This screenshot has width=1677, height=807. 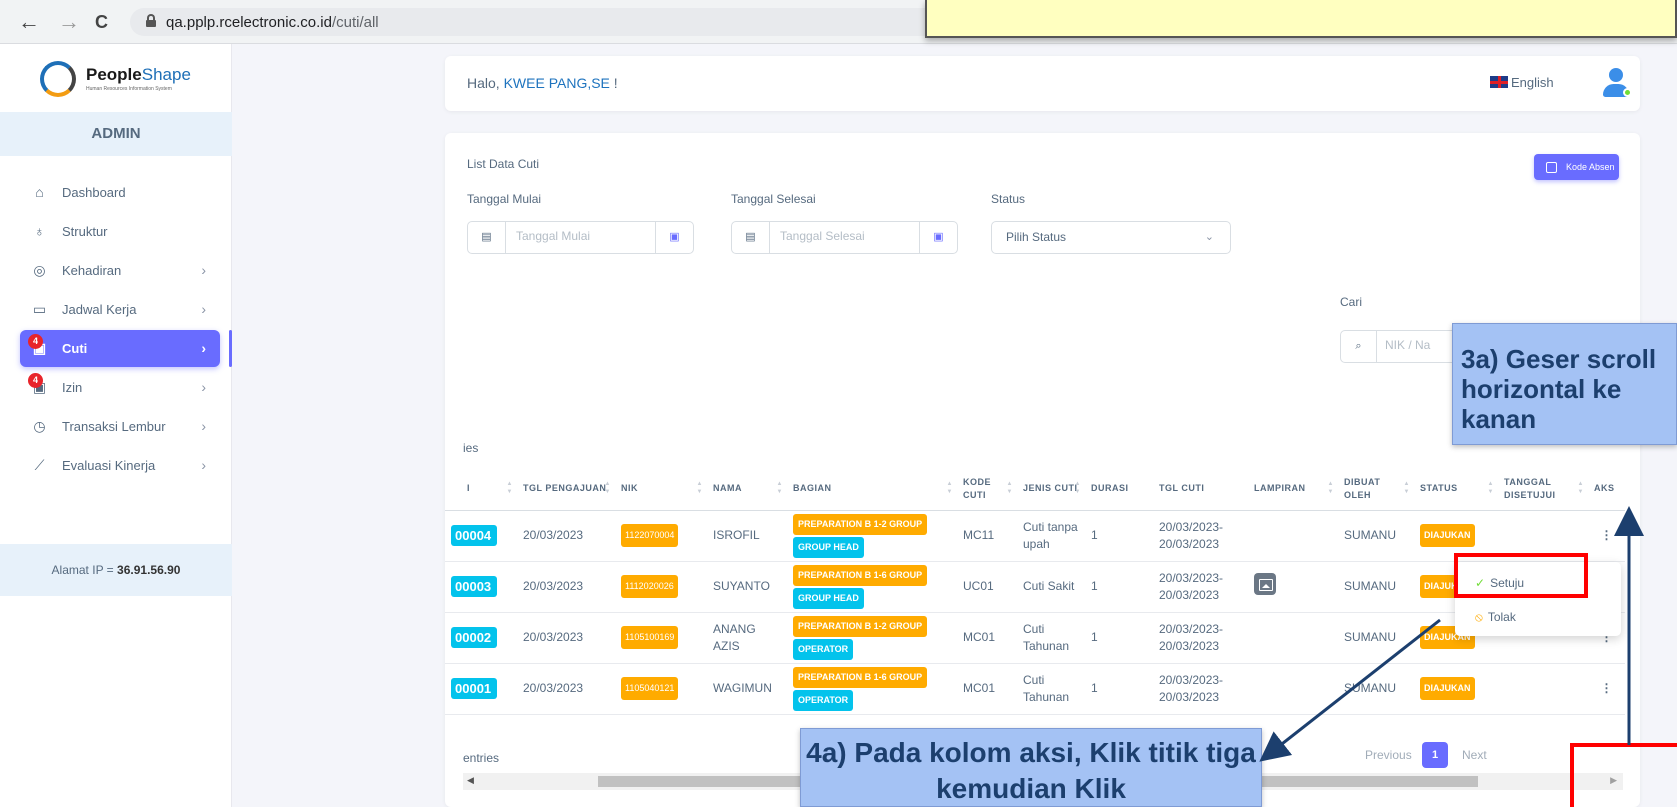 What do you see at coordinates (1351, 302) in the screenshot?
I see `cari-label: Cari` at bounding box center [1351, 302].